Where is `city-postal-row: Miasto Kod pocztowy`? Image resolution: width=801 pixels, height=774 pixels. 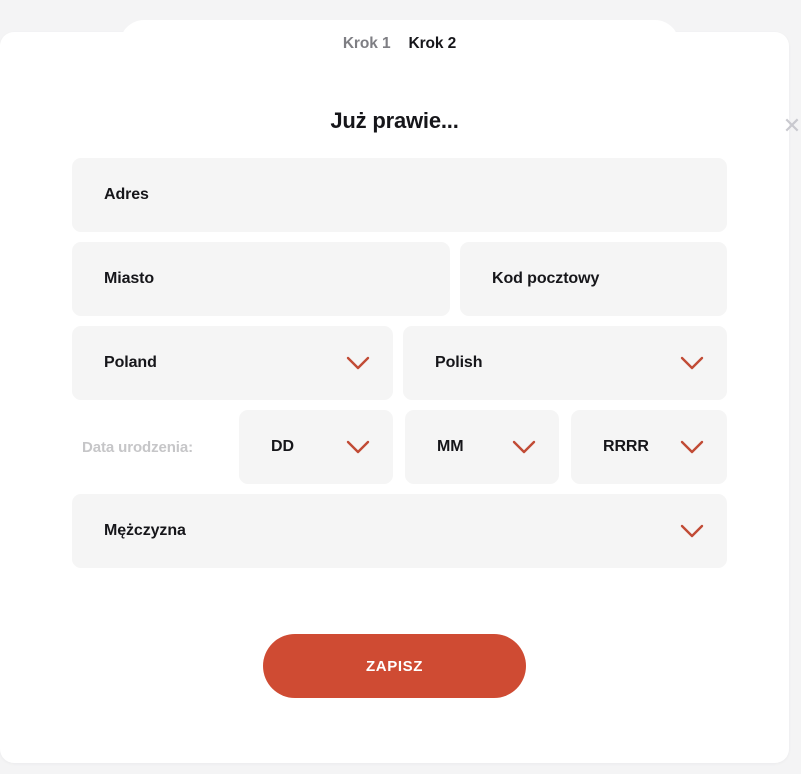
city-postal-row: Miasto Kod pocztowy is located at coordinates (399, 279).